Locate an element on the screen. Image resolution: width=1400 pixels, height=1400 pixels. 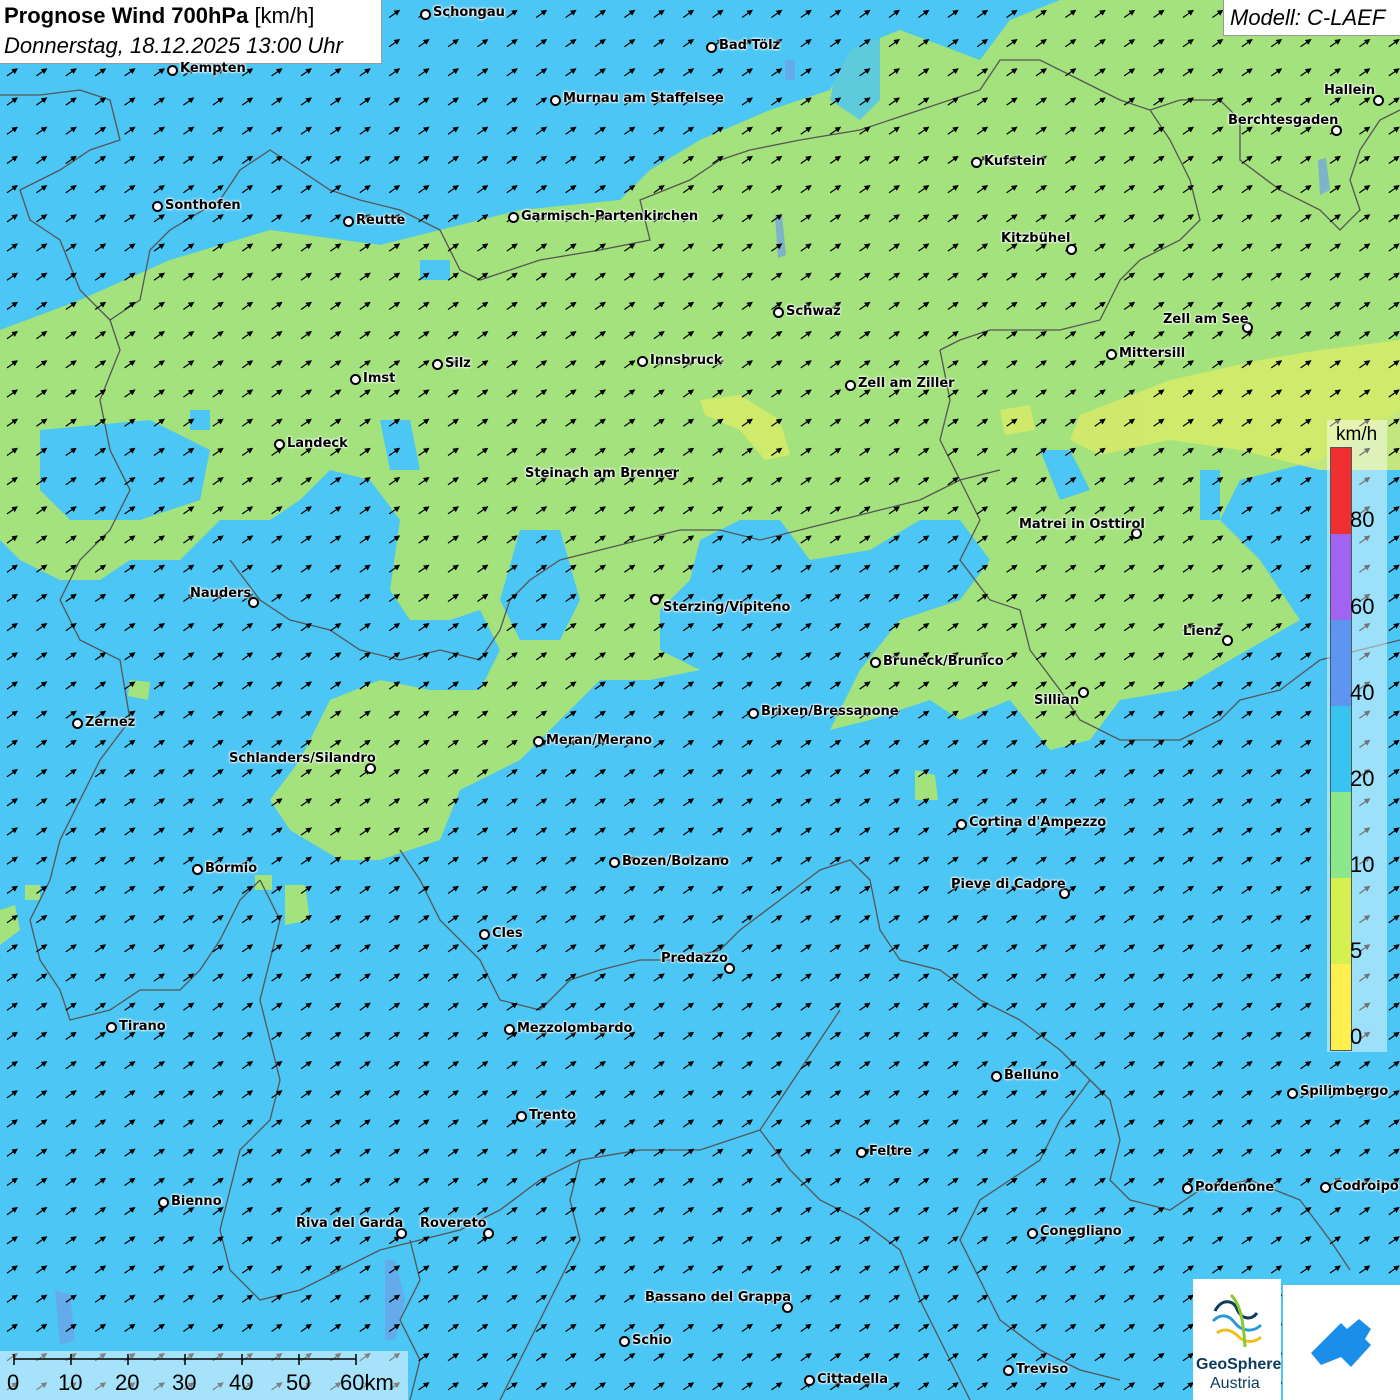
city-label: Bienno is located at coordinates (196, 1201).